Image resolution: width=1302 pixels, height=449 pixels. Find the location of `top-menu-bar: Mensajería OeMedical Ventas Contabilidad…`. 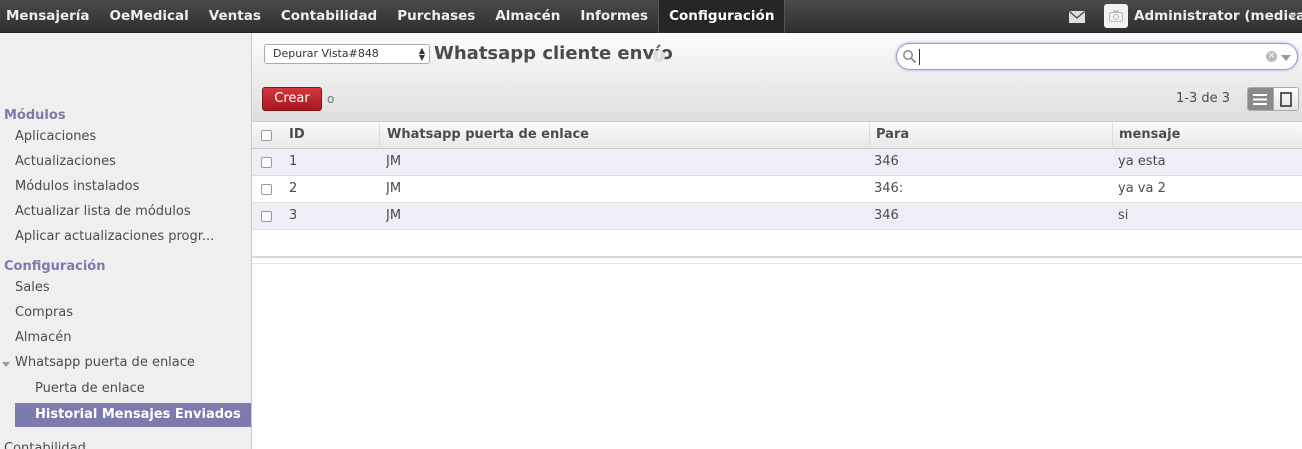

top-menu-bar: Mensajería OeMedical Ventas Contabilidad… is located at coordinates (651, 16).